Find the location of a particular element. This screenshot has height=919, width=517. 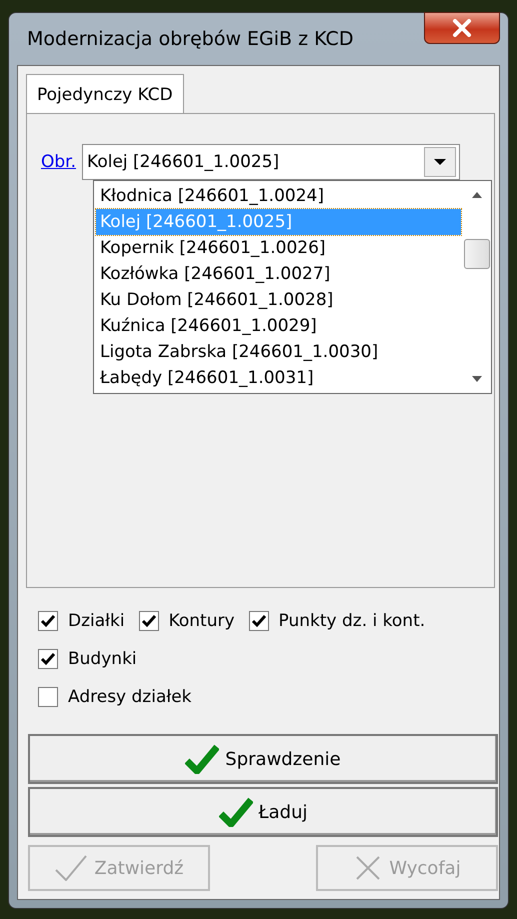

scroll-up-icon is located at coordinates (477, 195).